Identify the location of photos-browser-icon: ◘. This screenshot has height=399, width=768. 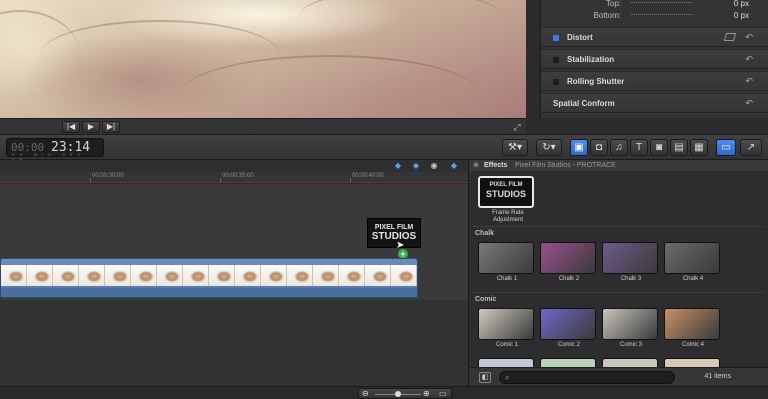
(599, 147).